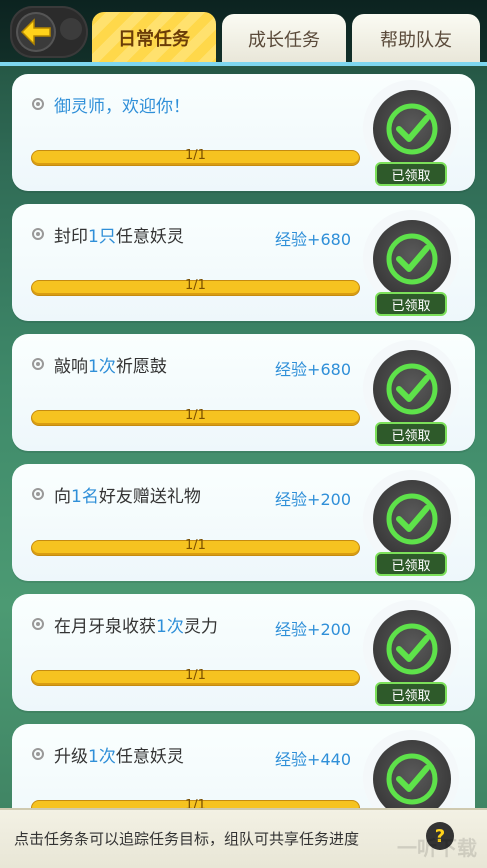 The width and height of the screenshot is (487, 868). What do you see at coordinates (122, 107) in the screenshot?
I see `task-title-part: 御灵师，欢迎你！` at bounding box center [122, 107].